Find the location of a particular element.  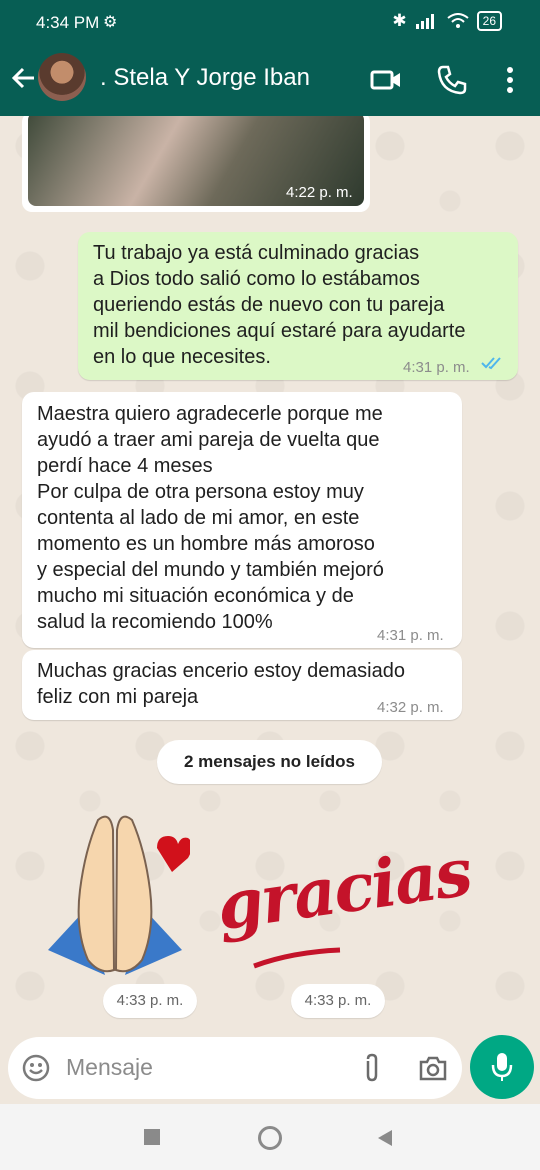

message-line: Por culpa de otra persona estoy muy is located at coordinates (200, 492).